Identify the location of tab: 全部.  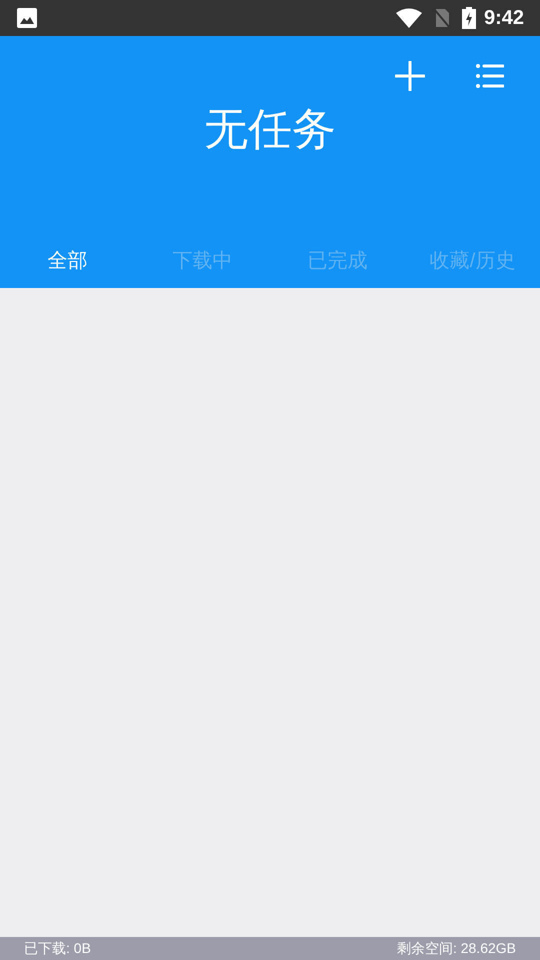
(67, 261).